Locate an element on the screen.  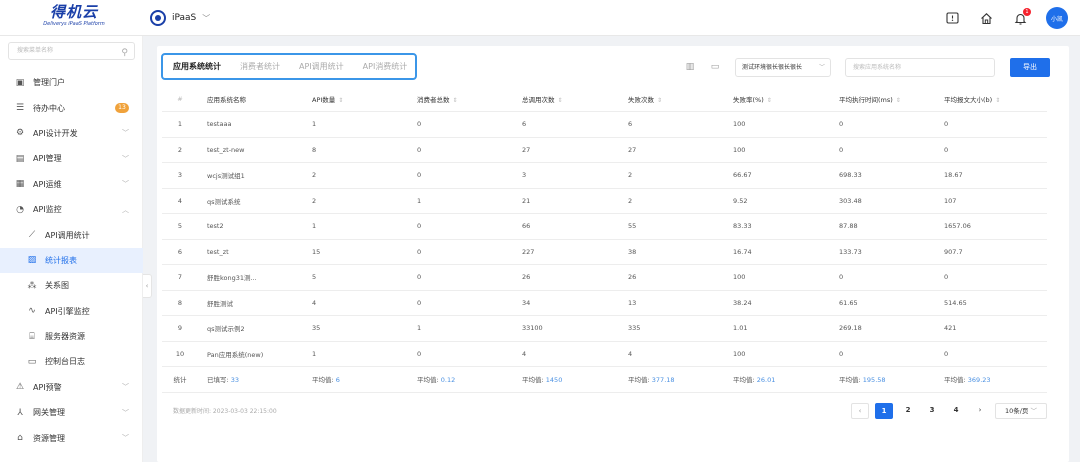
sidebar-item-engine-monitor: ∿ API引擎监控 is located at coordinates (71, 311).